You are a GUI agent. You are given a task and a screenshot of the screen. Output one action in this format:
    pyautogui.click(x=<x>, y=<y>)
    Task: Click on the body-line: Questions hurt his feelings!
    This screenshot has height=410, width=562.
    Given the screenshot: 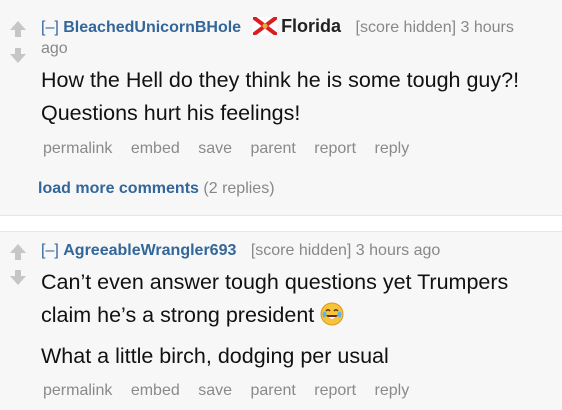 What is the action you would take?
    pyautogui.click(x=171, y=113)
    